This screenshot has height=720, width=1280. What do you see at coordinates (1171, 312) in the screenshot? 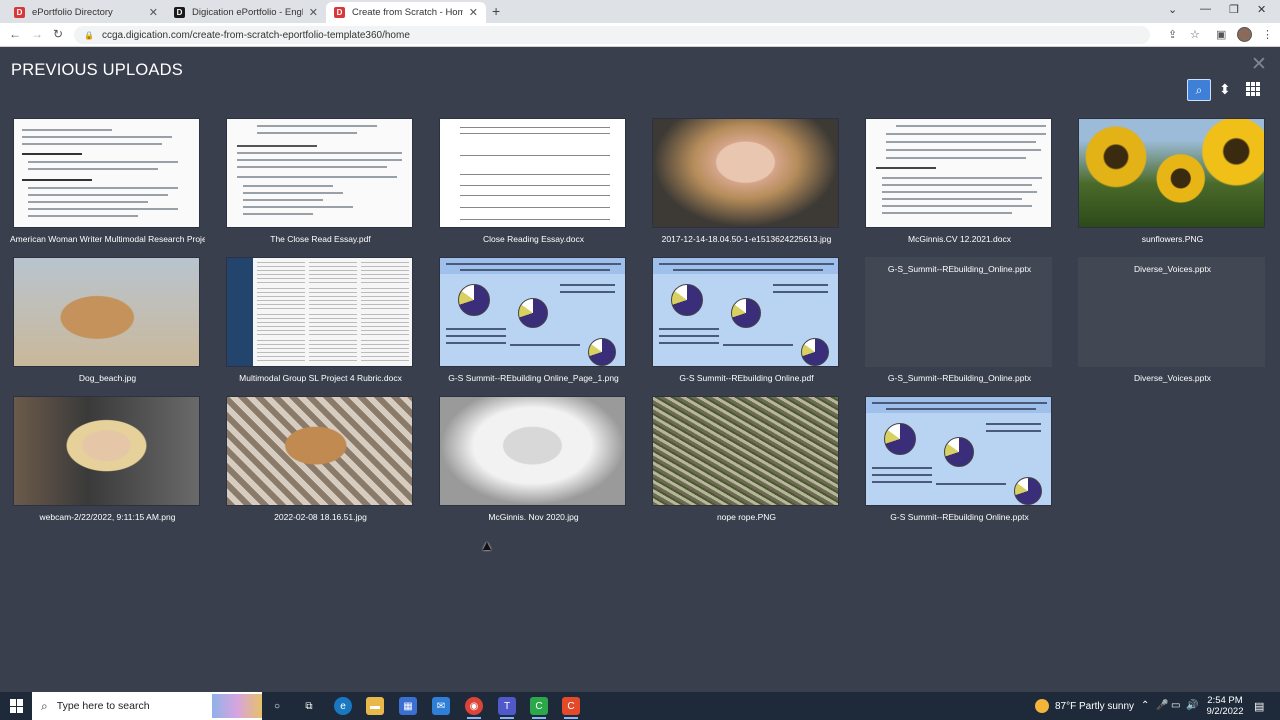
I see `file-thumbnail: Diverse_Voices.pptx` at bounding box center [1171, 312].